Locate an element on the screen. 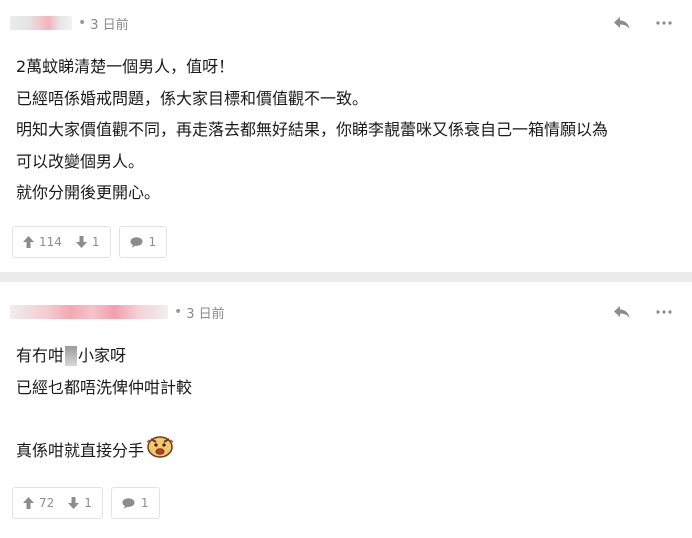 This screenshot has width=692, height=538. comment-line: 真係咁就直接分手 is located at coordinates (344, 451).